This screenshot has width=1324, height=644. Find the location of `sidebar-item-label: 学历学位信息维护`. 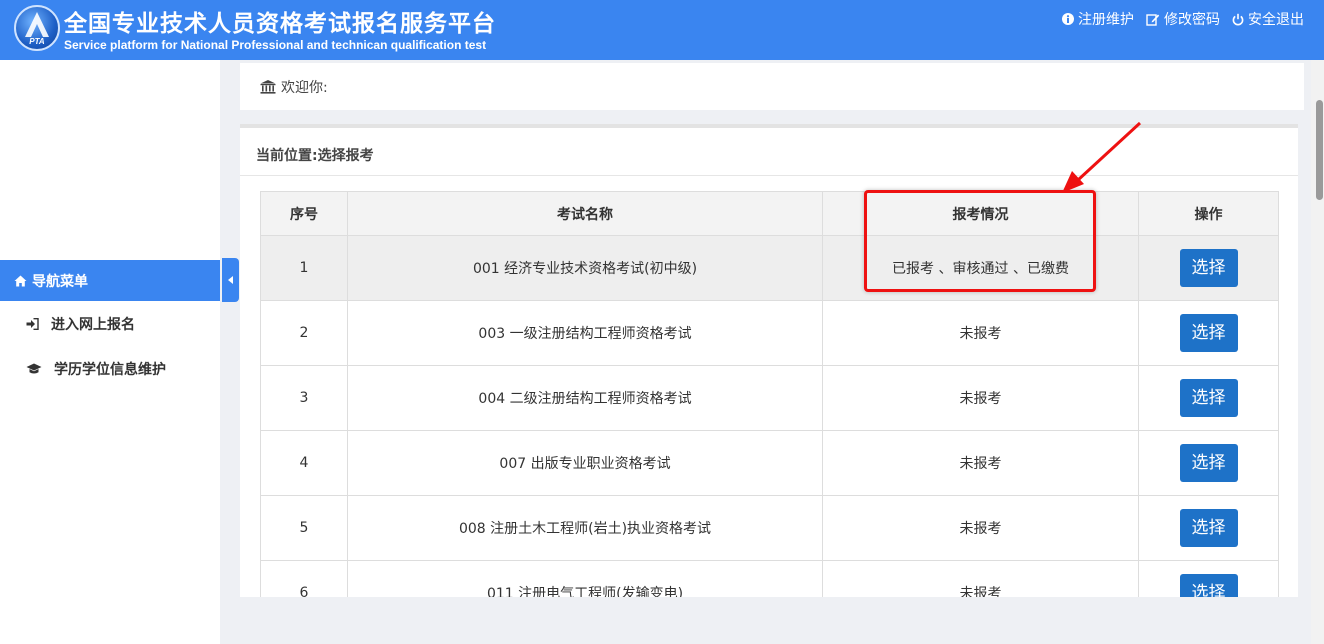

sidebar-item-label: 学历学位信息维护 is located at coordinates (110, 370).